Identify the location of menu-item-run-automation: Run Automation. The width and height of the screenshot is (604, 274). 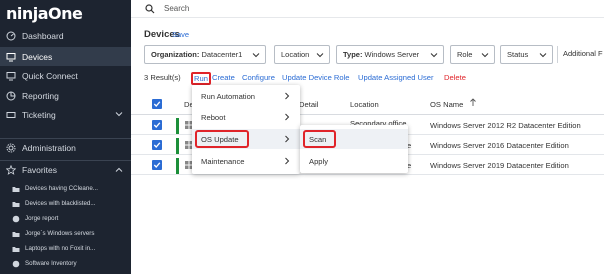
(246, 96).